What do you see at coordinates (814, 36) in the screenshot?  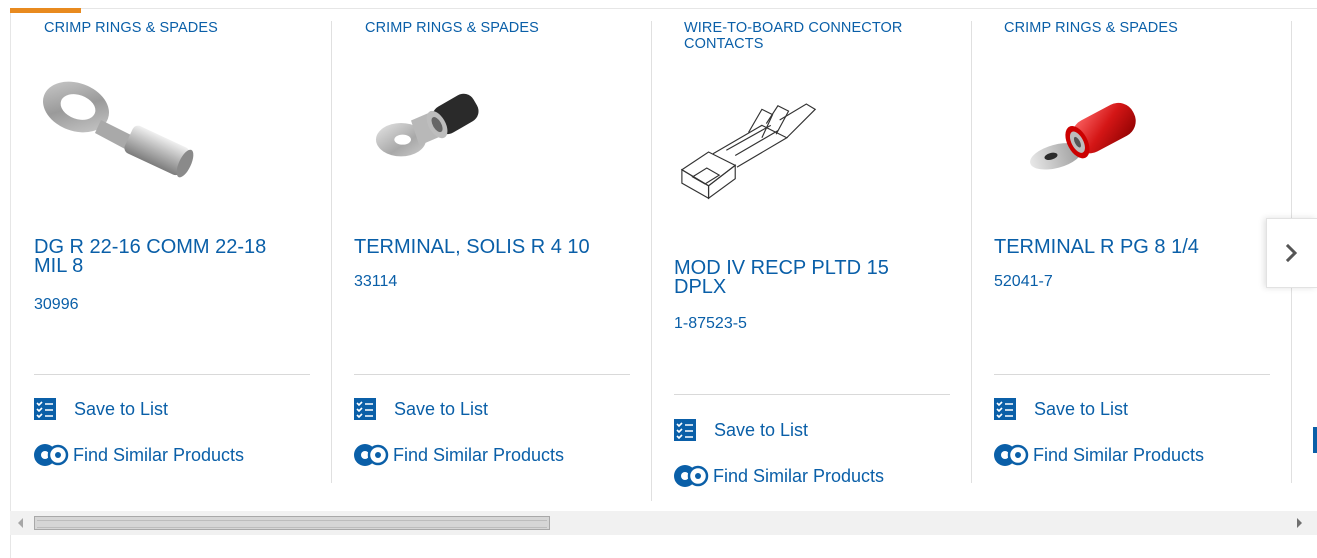 I see `product-category: WIRE-TO-BOARD CONNECTOR CONTACTS` at bounding box center [814, 36].